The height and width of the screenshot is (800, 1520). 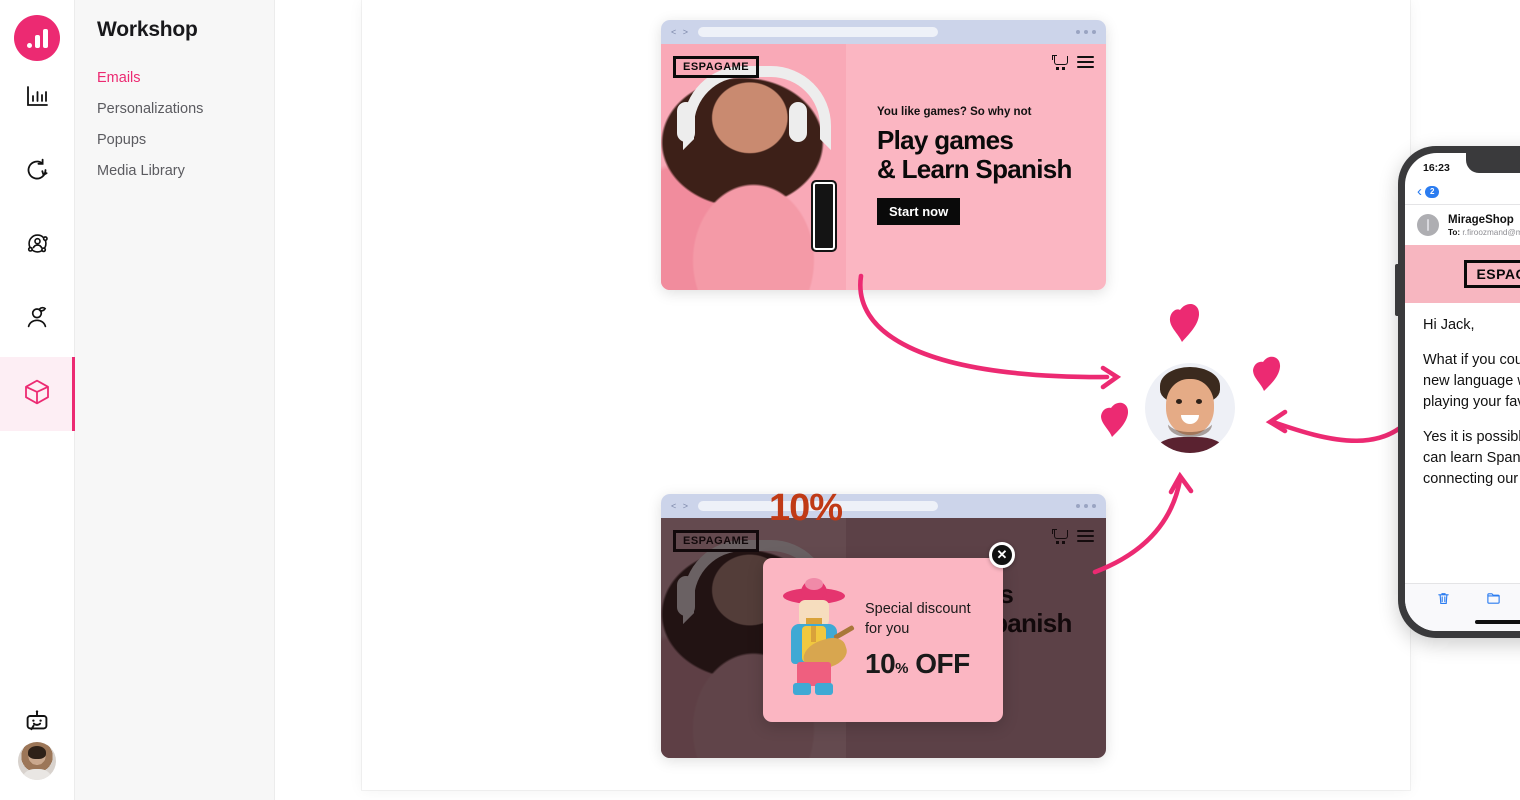 I want to click on browser-nav-arrows-icon-2: < >, so click(x=680, y=506).